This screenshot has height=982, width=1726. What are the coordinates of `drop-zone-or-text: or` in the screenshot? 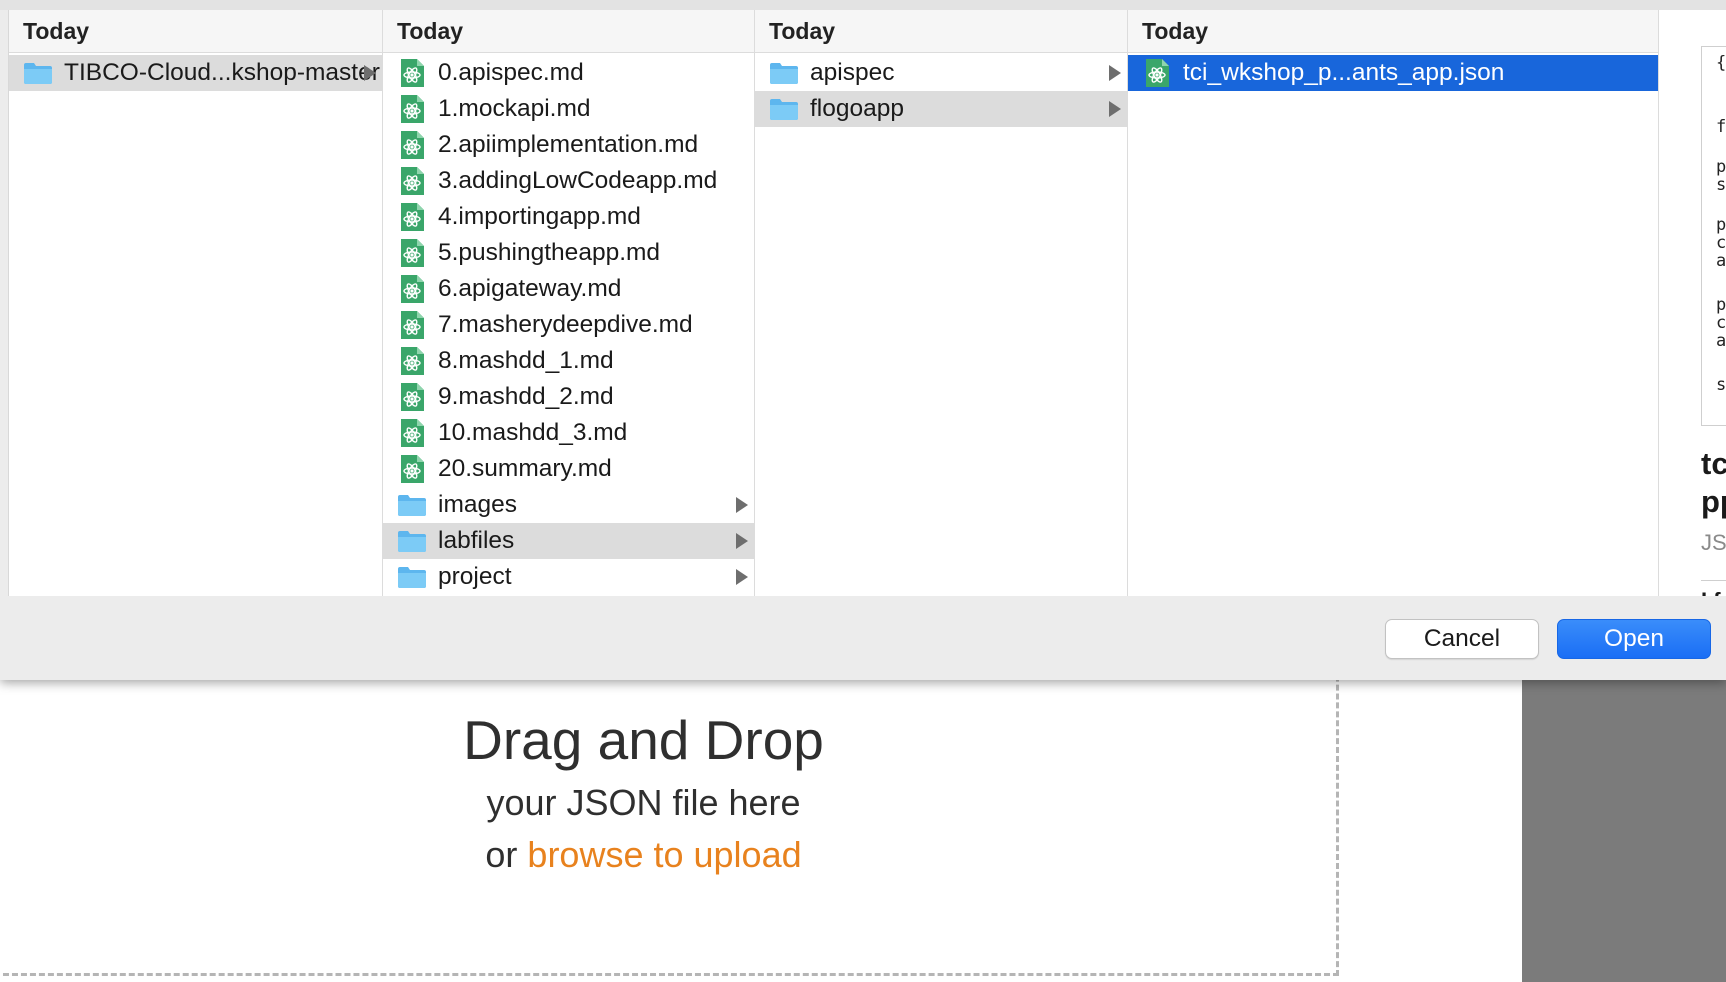 It's located at (501, 854).